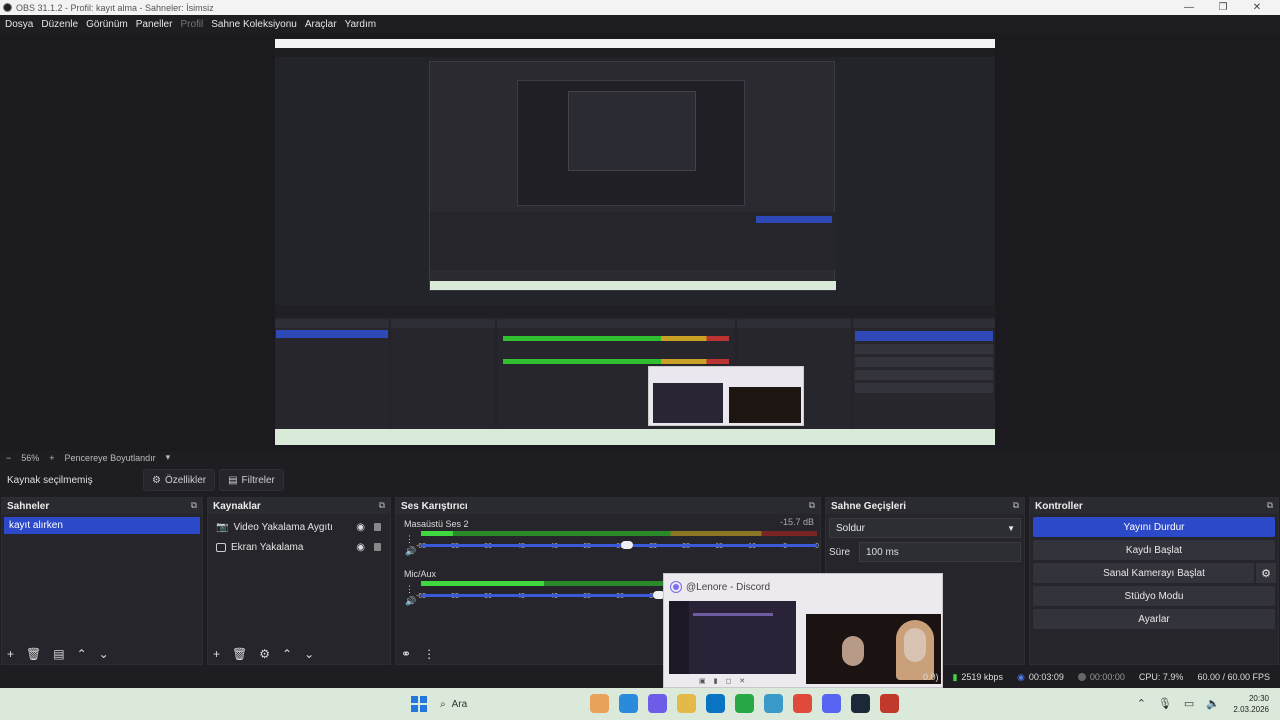 The width and height of the screenshot is (1280, 720). Describe the element at coordinates (619, 545) in the screenshot. I see `volume-slider` at that location.